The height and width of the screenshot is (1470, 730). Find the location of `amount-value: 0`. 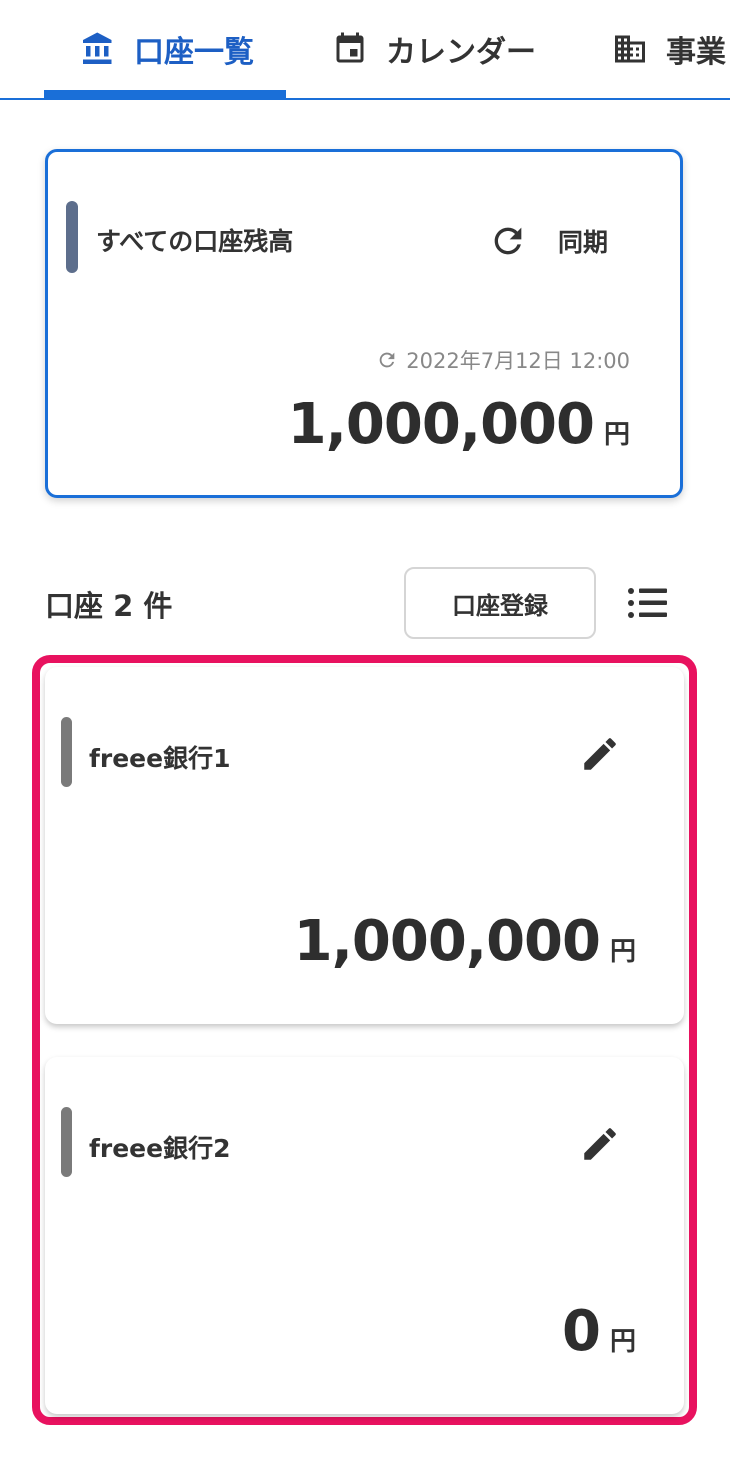

amount-value: 0 is located at coordinates (581, 1331).